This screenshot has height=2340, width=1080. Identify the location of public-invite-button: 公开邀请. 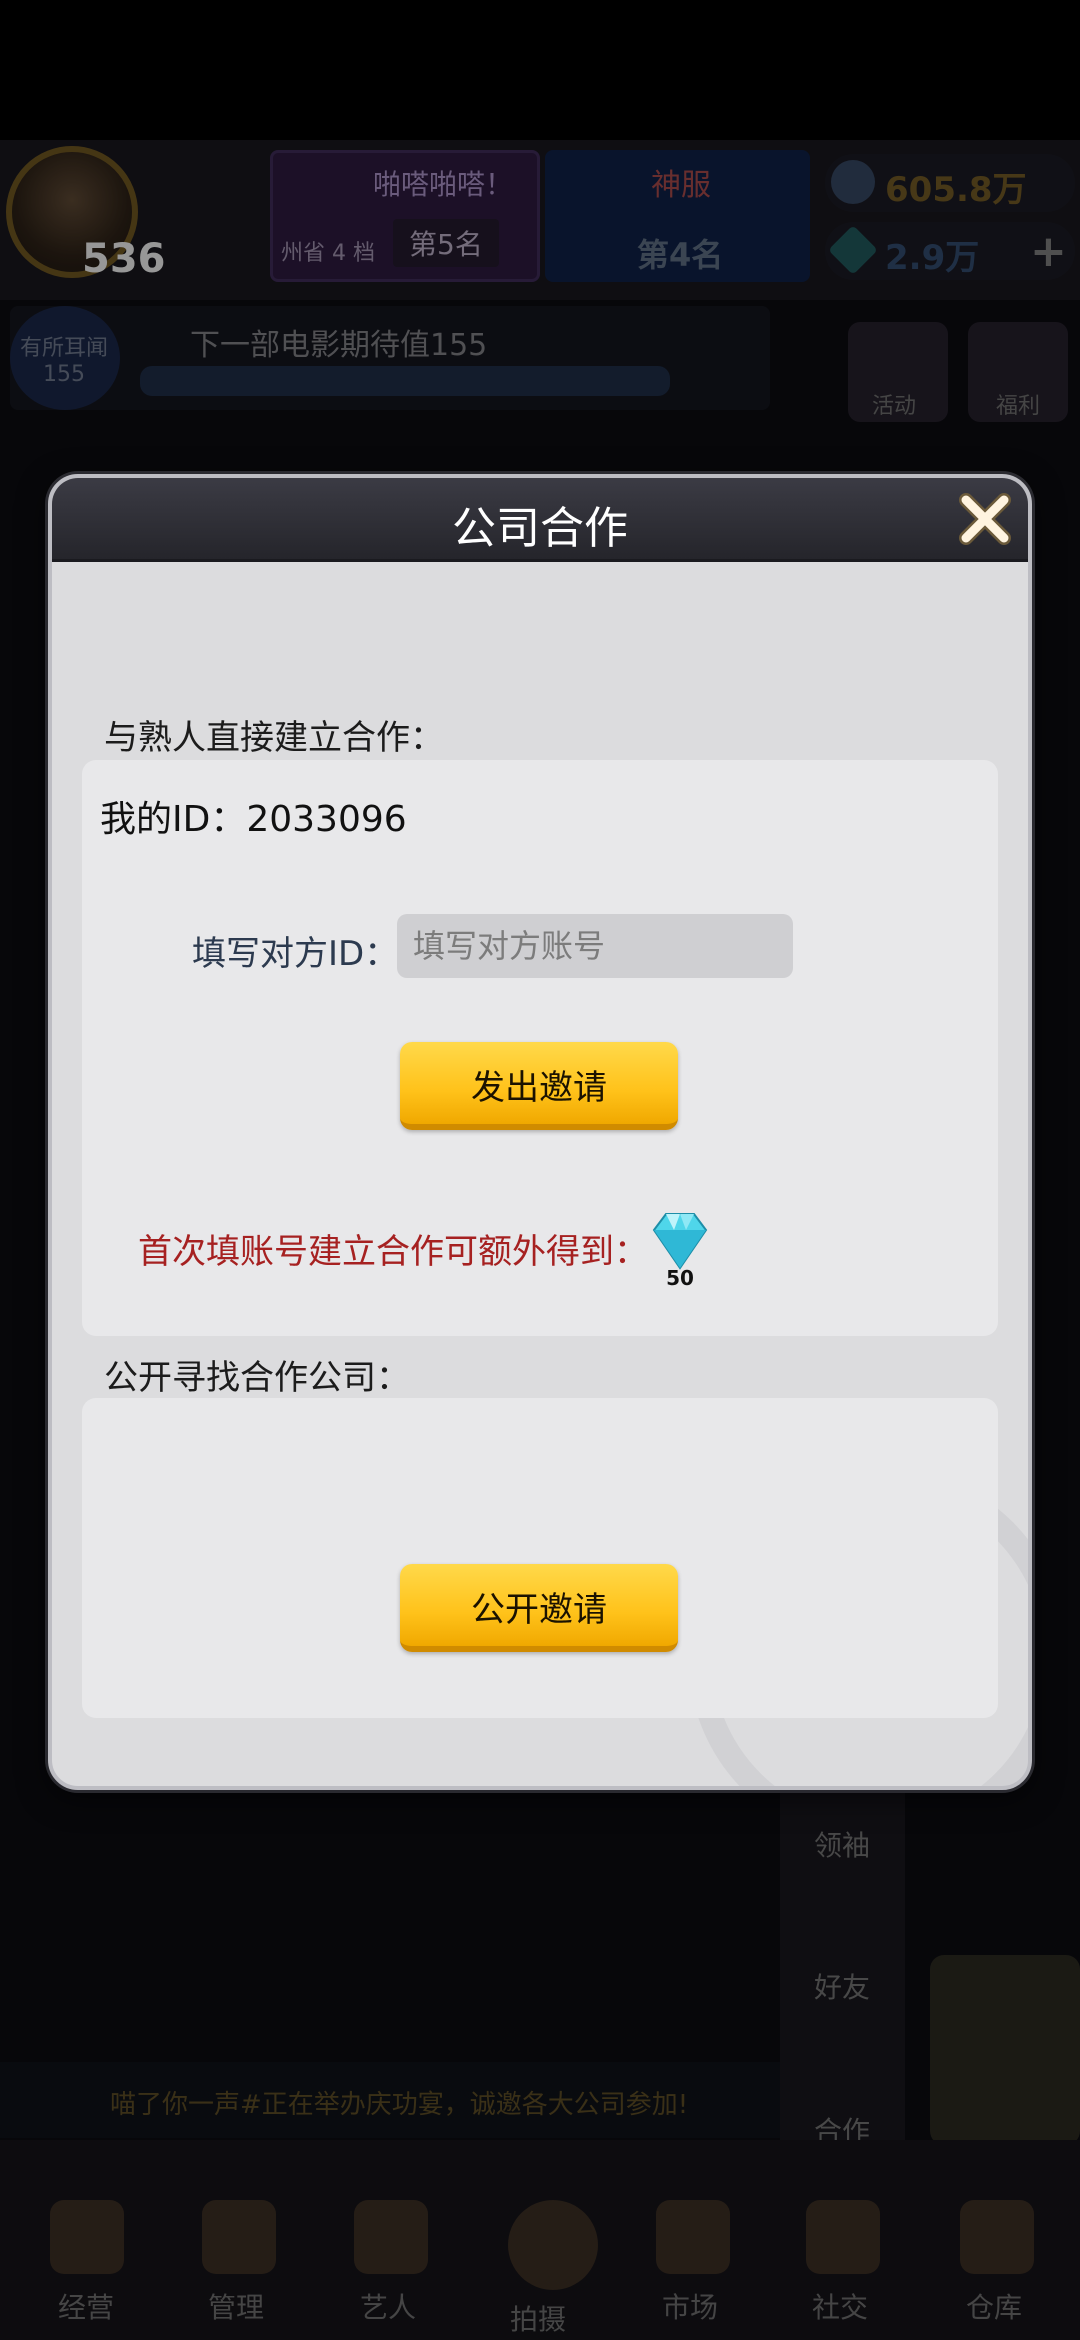
(539, 1608).